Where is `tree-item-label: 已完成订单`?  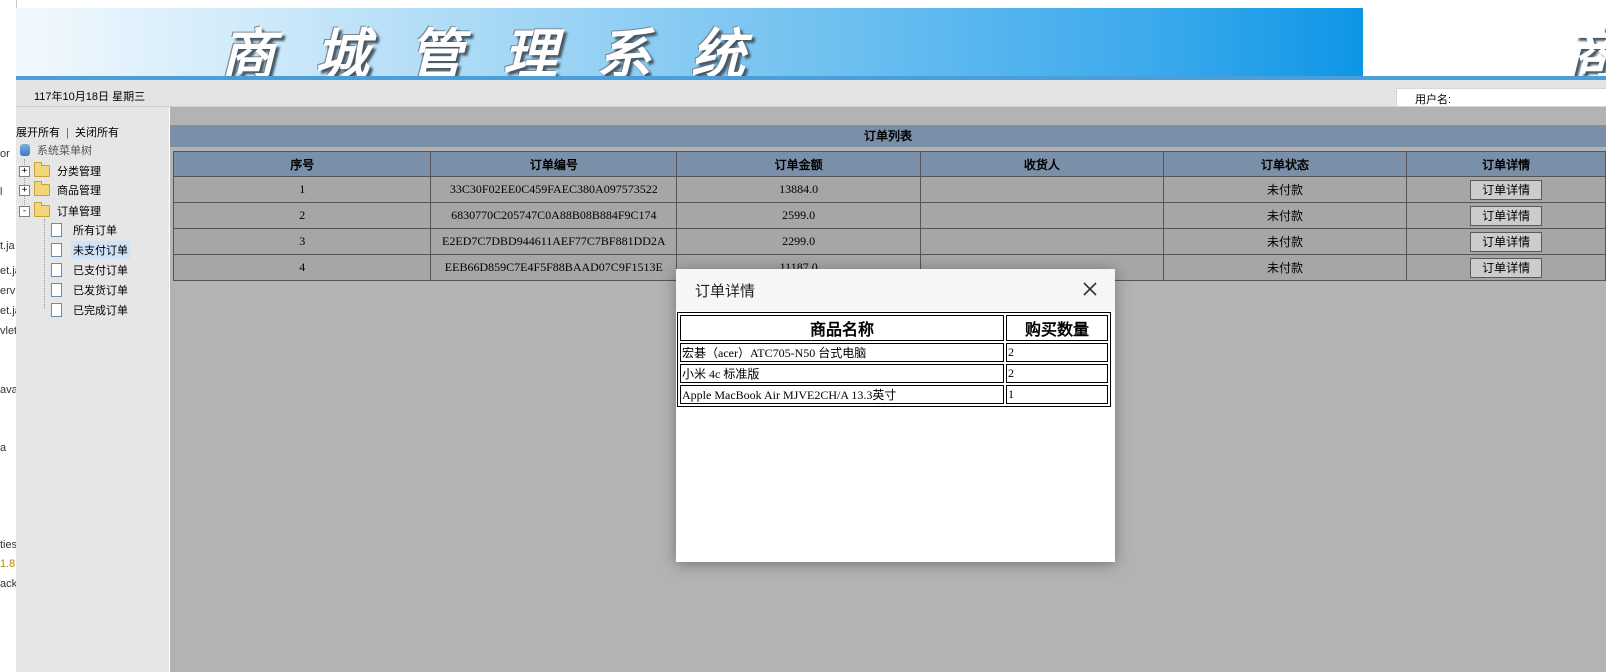 tree-item-label: 已完成订单 is located at coordinates (100, 311).